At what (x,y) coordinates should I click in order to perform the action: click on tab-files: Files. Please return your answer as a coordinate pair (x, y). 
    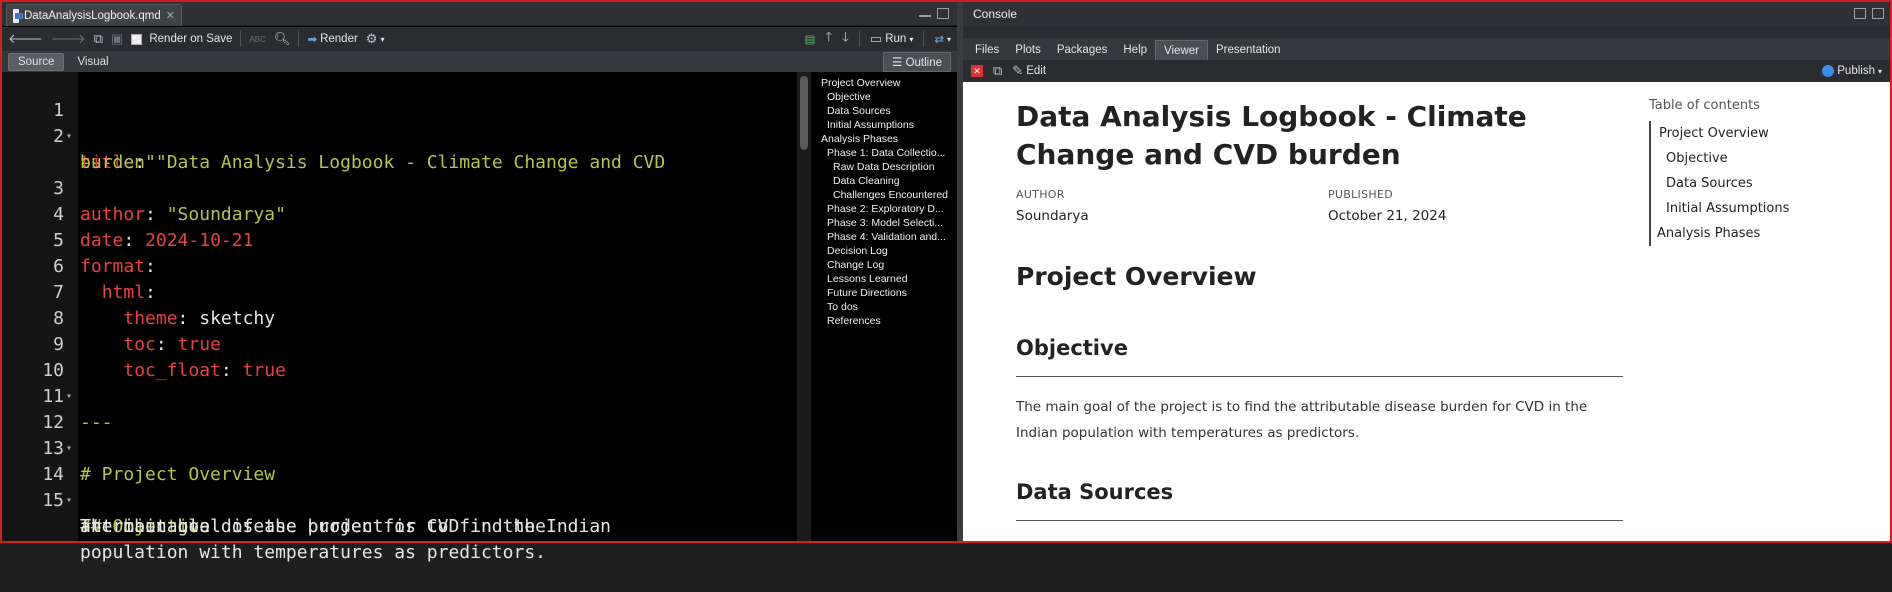
    Looking at the image, I should click on (987, 50).